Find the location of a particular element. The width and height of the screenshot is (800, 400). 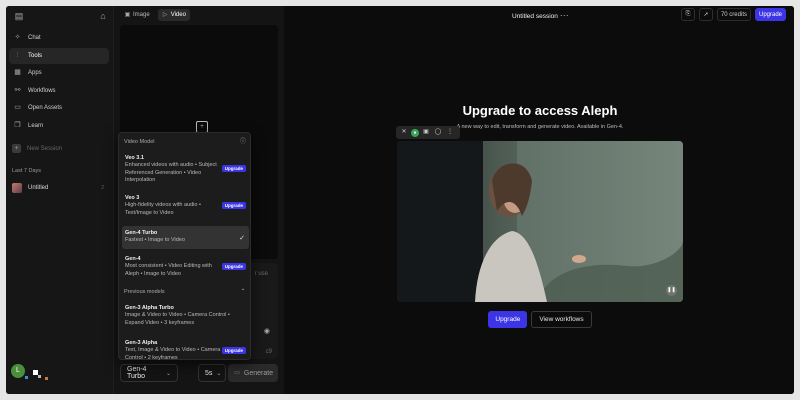

new-session-button: + New Session is located at coordinates (37, 148).